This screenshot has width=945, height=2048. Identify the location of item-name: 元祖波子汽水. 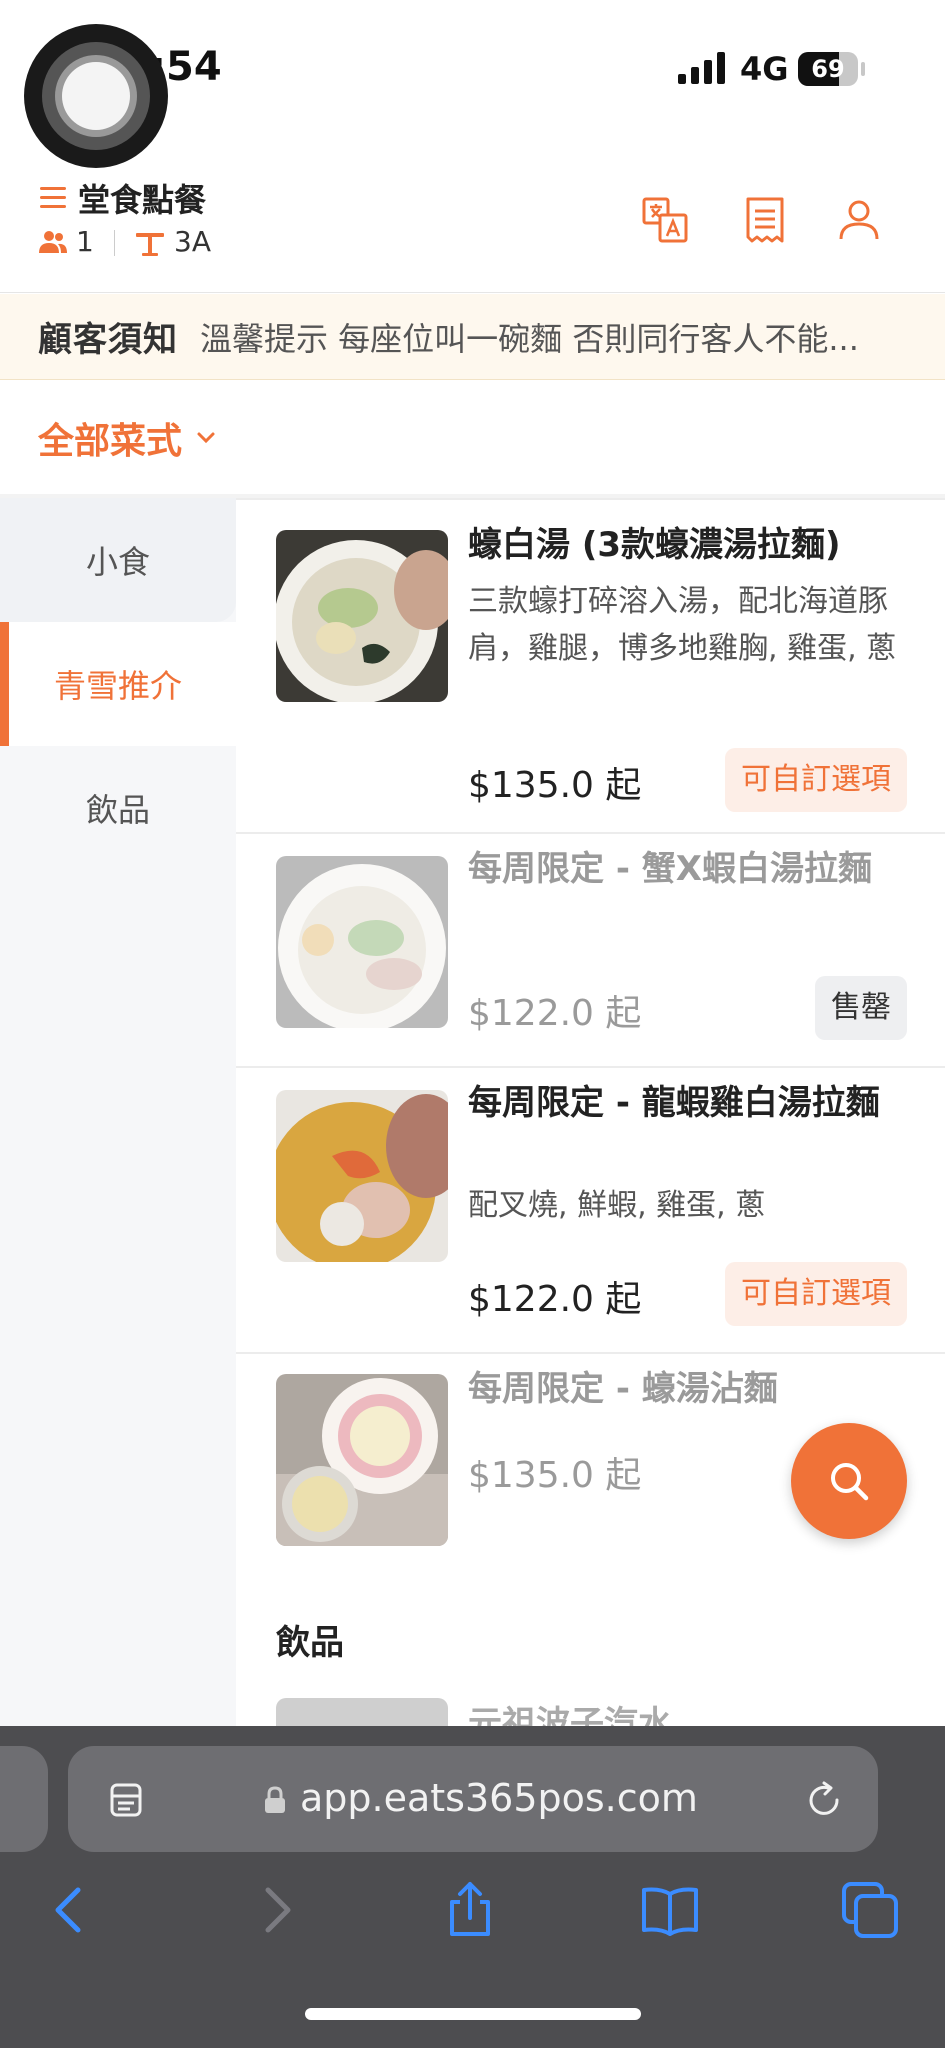
(570, 1715).